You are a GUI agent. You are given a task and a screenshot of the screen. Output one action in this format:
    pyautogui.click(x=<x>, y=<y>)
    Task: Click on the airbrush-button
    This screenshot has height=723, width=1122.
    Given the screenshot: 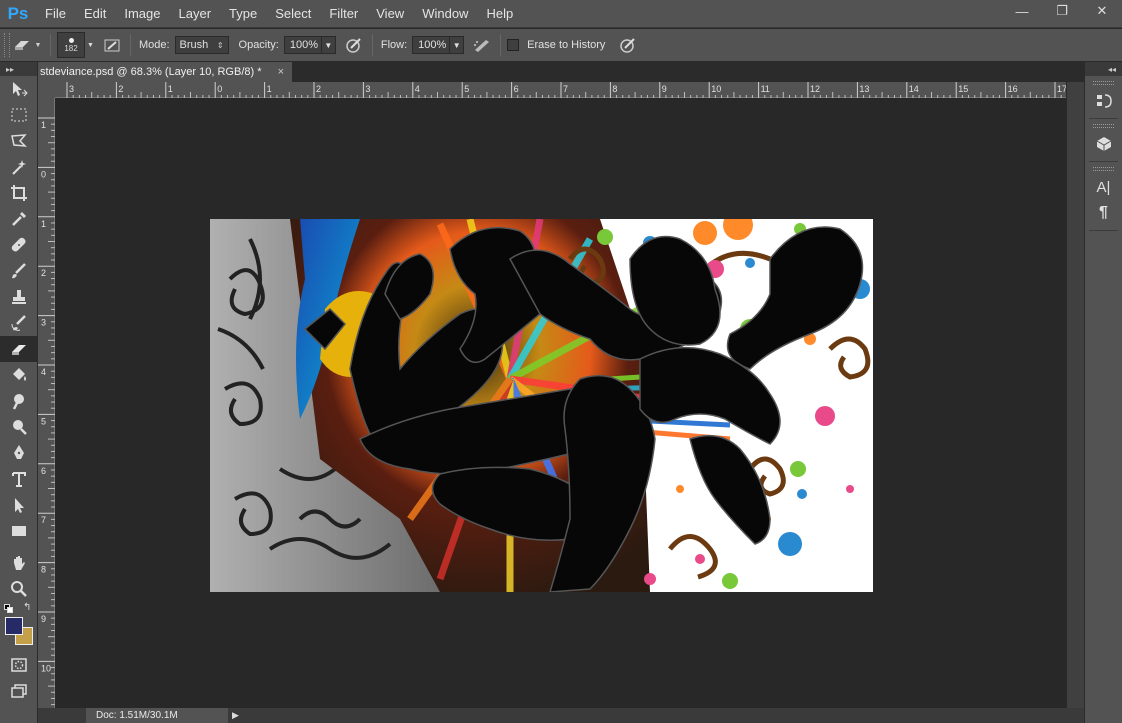 What is the action you would take?
    pyautogui.click(x=482, y=45)
    